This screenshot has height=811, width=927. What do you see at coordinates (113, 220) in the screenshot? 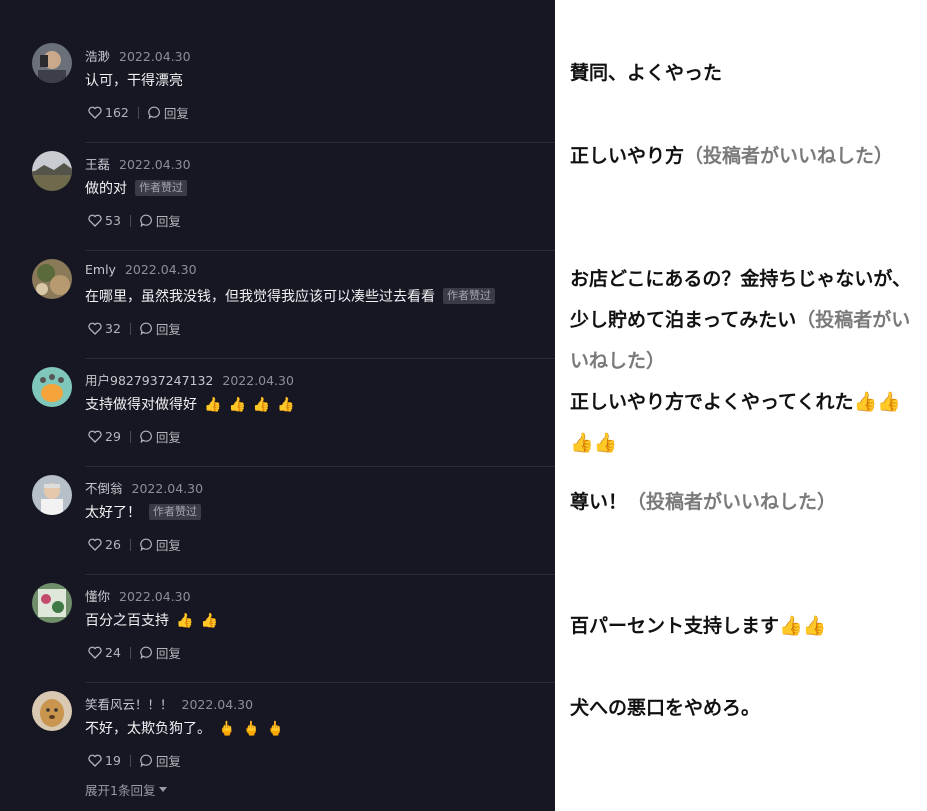
I see `like-count: 53` at bounding box center [113, 220].